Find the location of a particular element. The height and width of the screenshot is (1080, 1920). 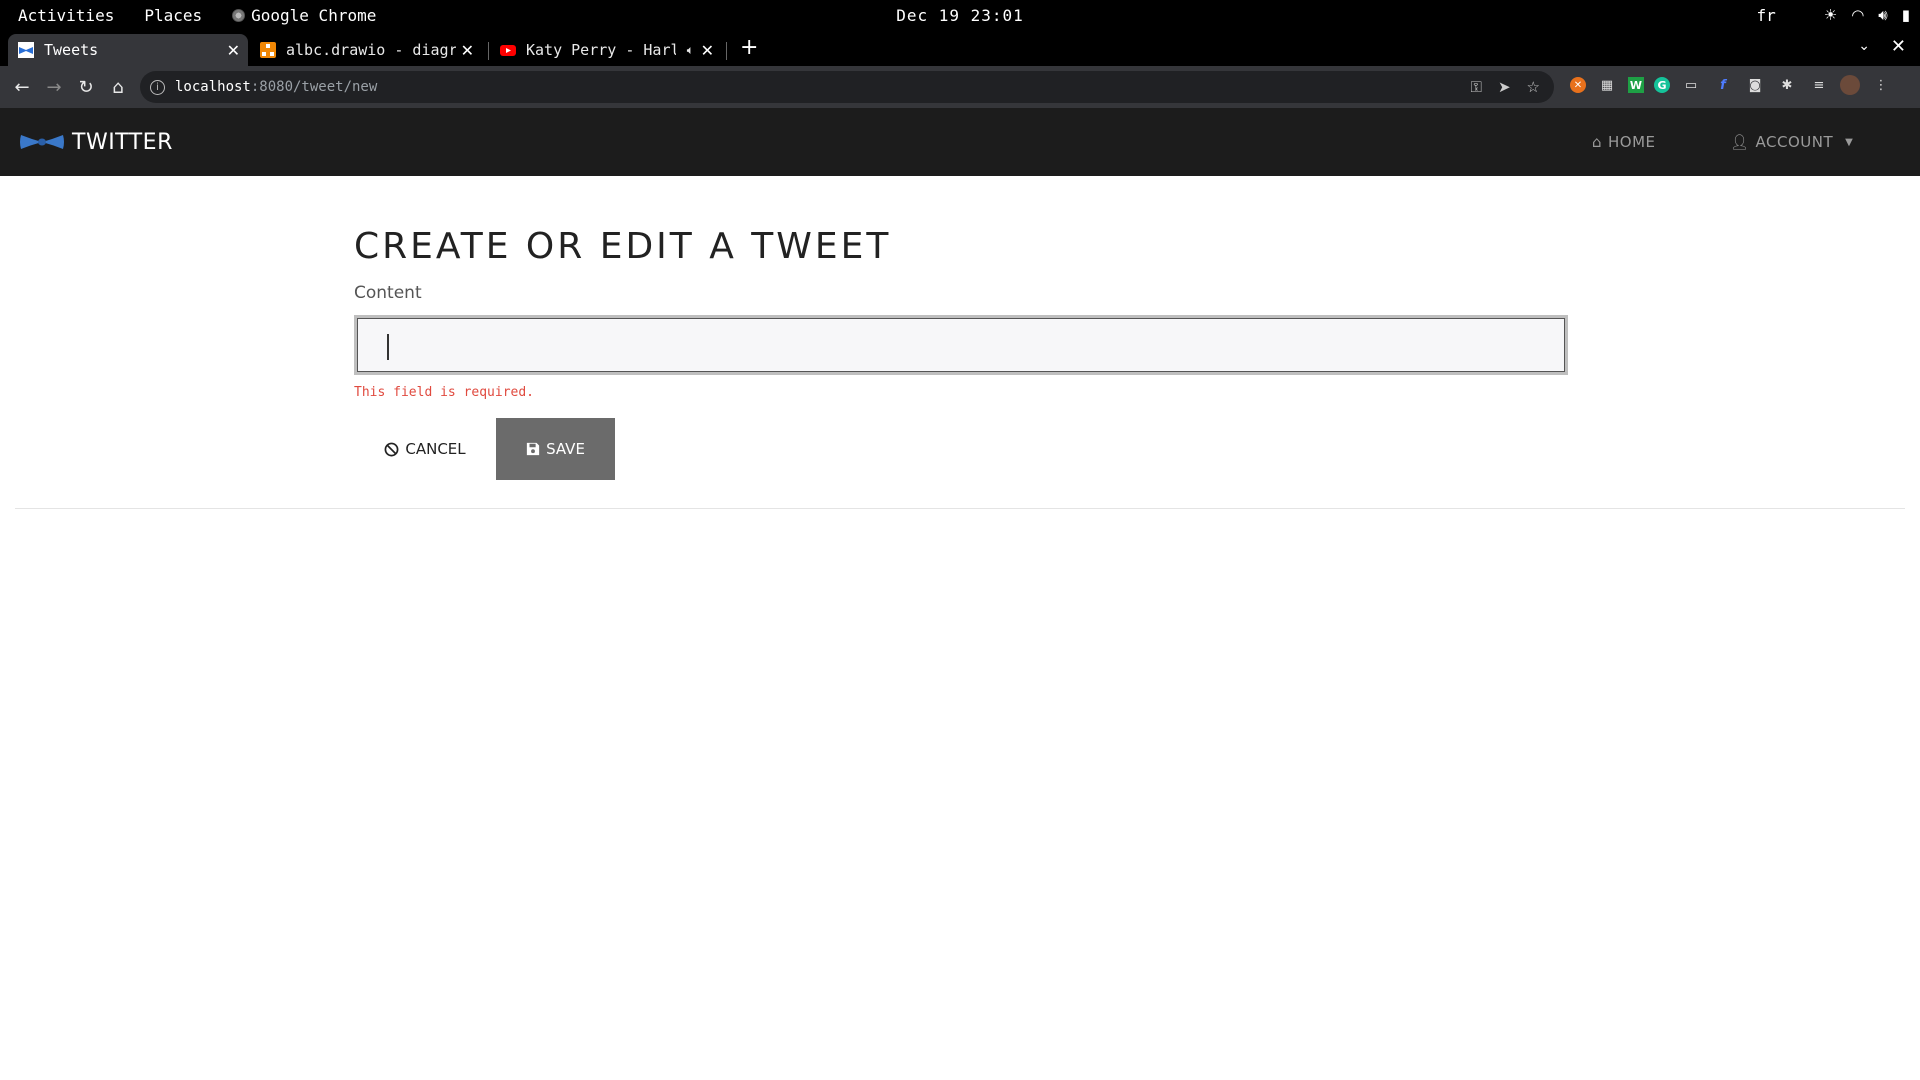

drawio-favicon-icon is located at coordinates (268, 50).